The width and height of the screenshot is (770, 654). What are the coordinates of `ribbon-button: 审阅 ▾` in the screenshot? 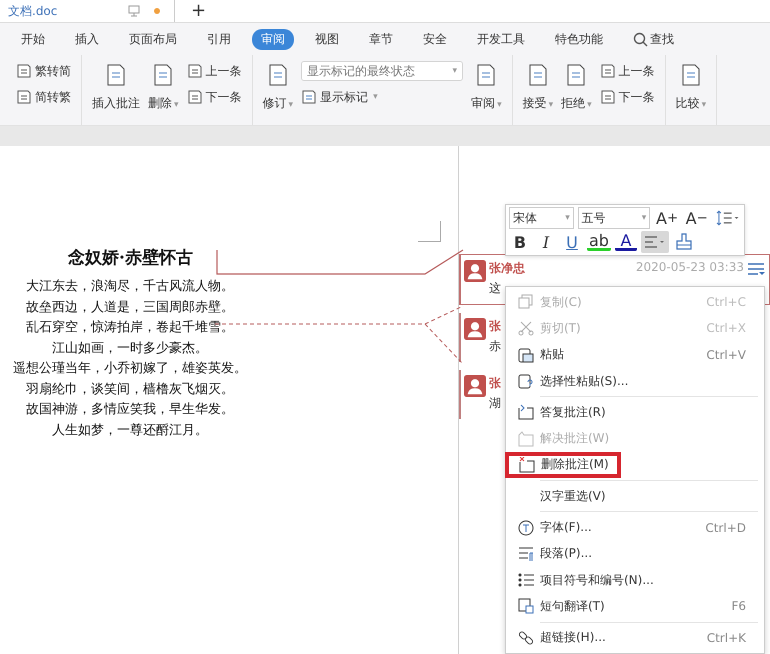 It's located at (486, 85).